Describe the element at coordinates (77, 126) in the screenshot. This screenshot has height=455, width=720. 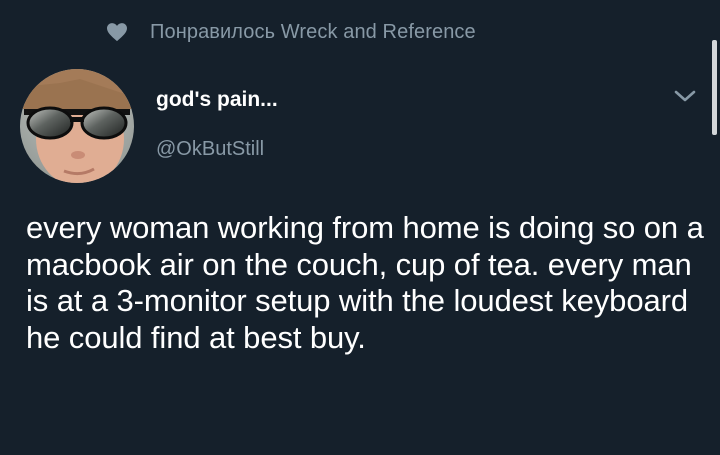
I see `avatar` at that location.